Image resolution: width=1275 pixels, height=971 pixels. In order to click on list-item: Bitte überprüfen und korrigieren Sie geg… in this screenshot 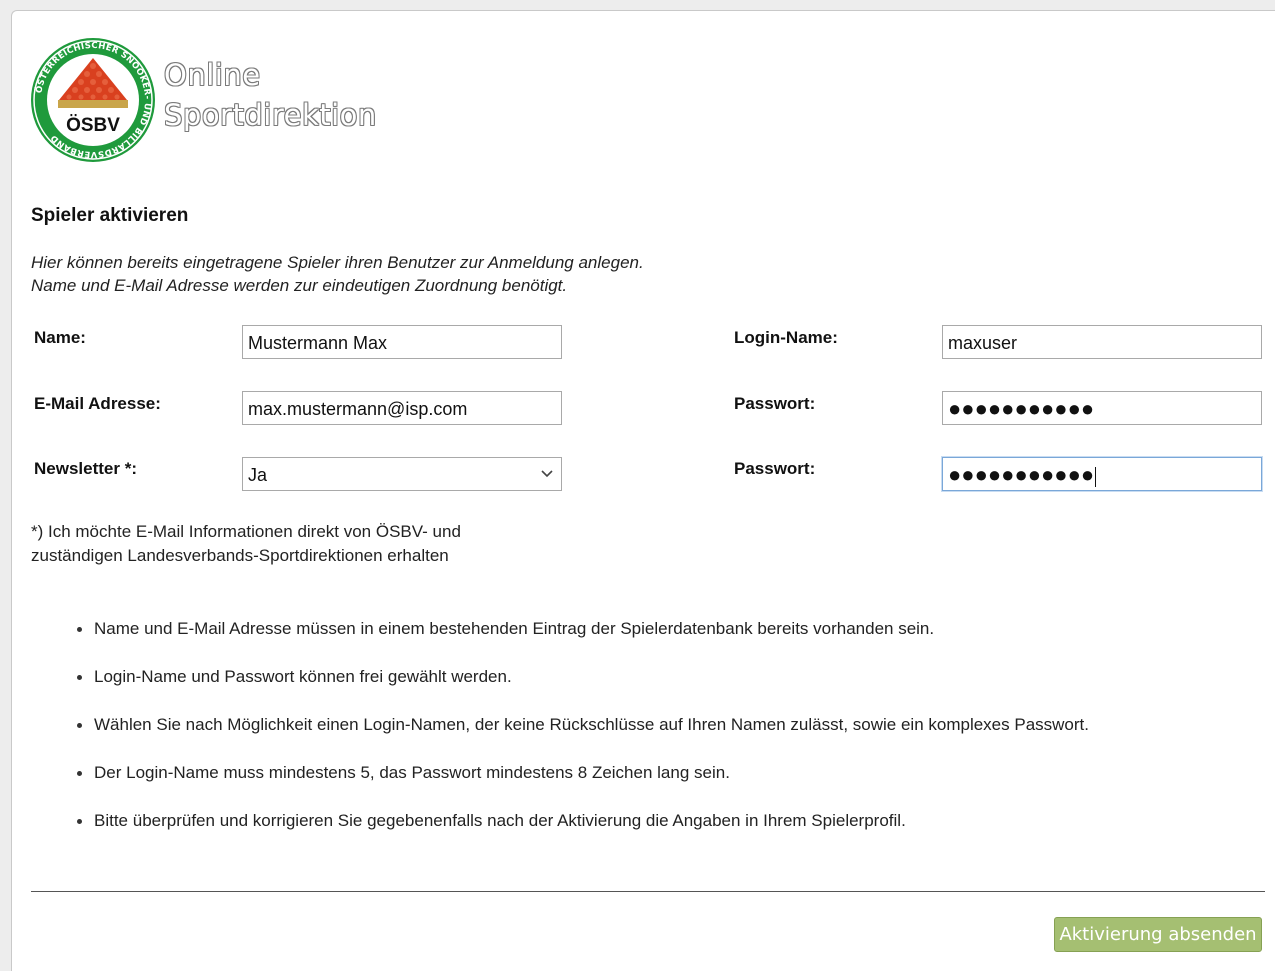, I will do `click(583, 829)`.